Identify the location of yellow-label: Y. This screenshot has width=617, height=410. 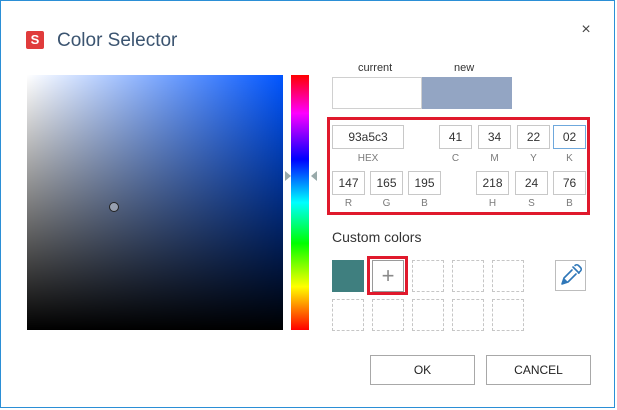
(533, 158).